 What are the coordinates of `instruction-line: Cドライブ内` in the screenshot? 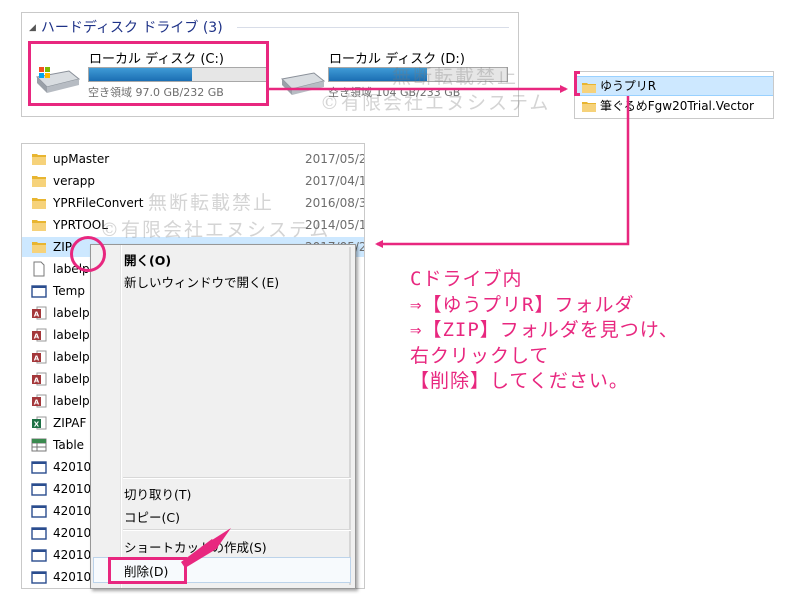 It's located at (466, 279).